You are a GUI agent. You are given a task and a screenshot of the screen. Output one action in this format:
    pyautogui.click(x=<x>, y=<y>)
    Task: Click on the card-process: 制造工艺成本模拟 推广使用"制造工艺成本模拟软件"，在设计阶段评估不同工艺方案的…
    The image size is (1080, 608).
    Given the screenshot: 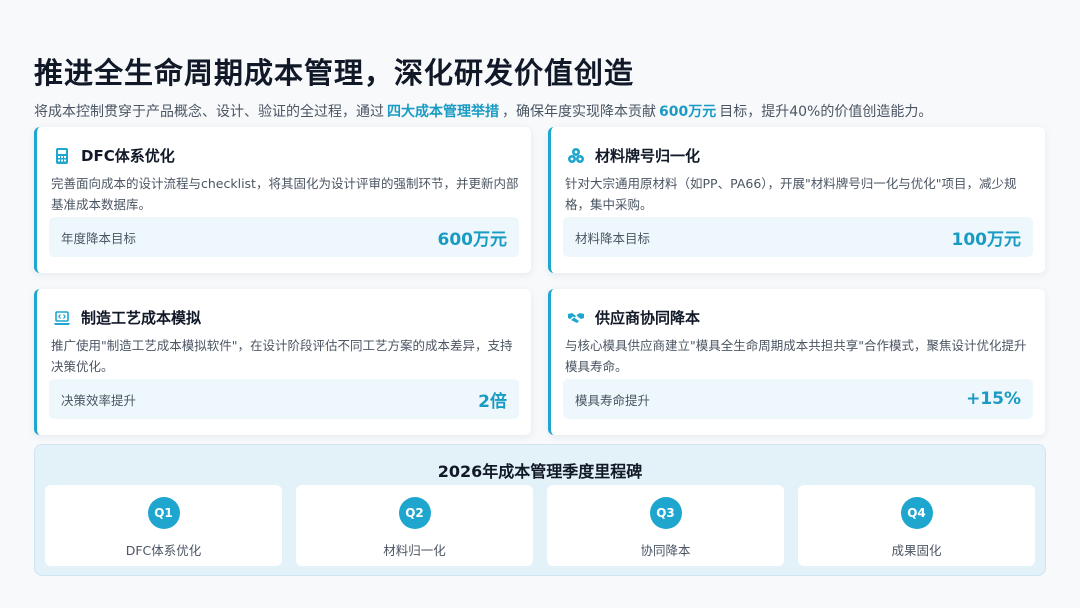 What is the action you would take?
    pyautogui.click(x=282, y=362)
    